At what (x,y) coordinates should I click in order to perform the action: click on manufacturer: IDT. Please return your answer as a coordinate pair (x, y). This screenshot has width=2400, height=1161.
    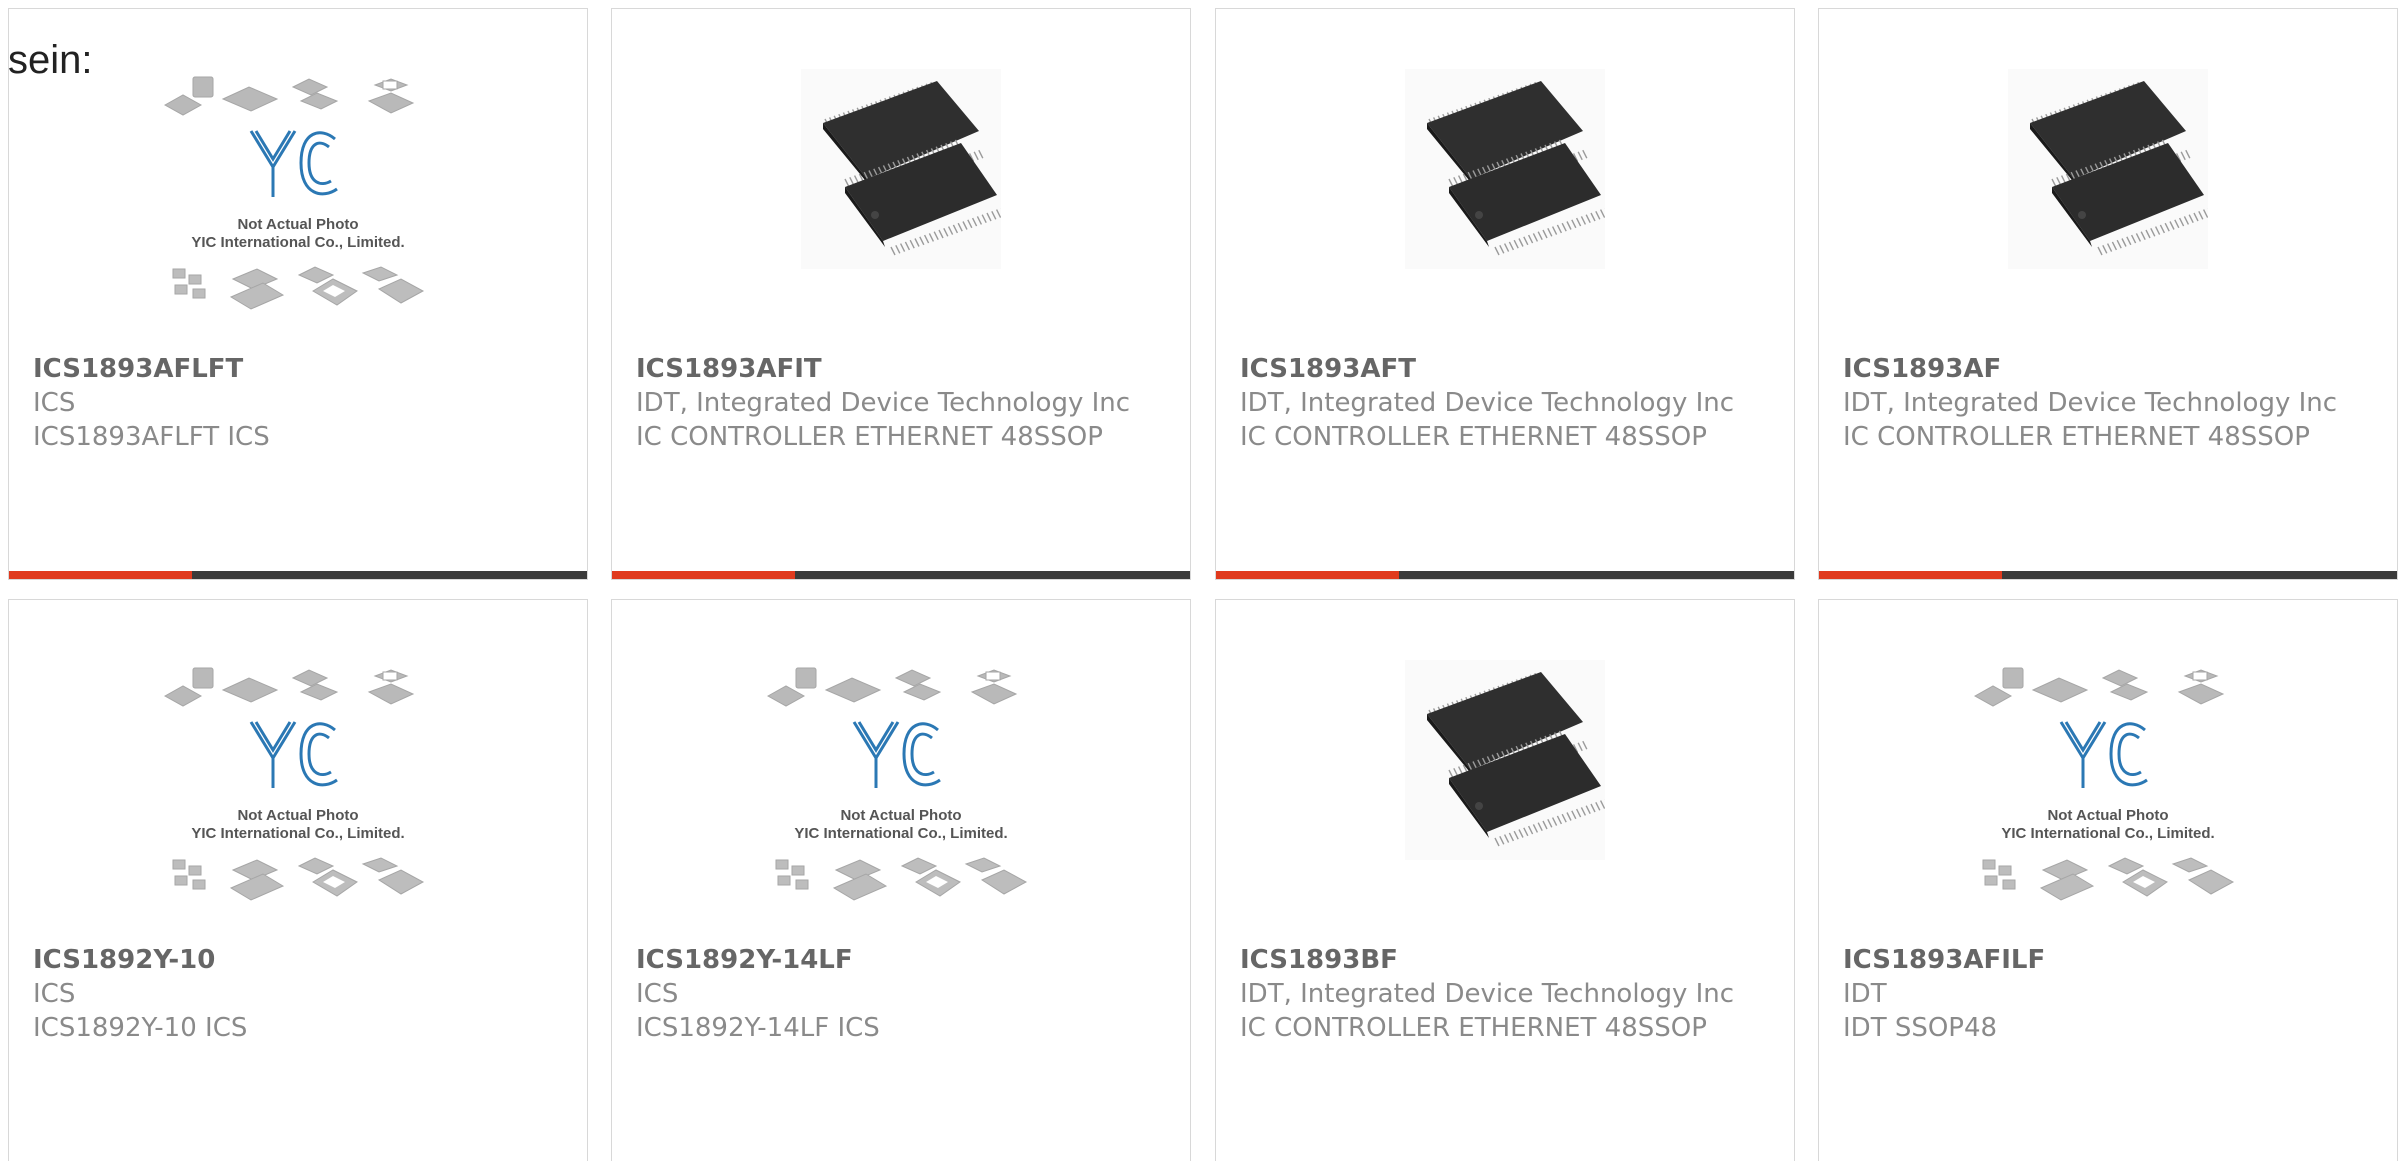
    Looking at the image, I should click on (1865, 994).